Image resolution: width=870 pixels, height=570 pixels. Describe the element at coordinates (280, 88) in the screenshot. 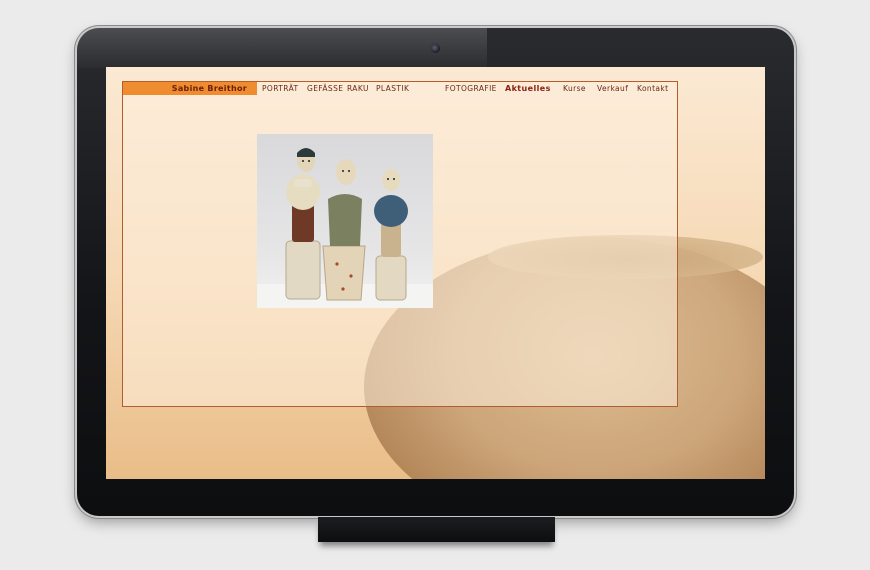

I see `nav-item-portraet: PORTRÄT` at that location.